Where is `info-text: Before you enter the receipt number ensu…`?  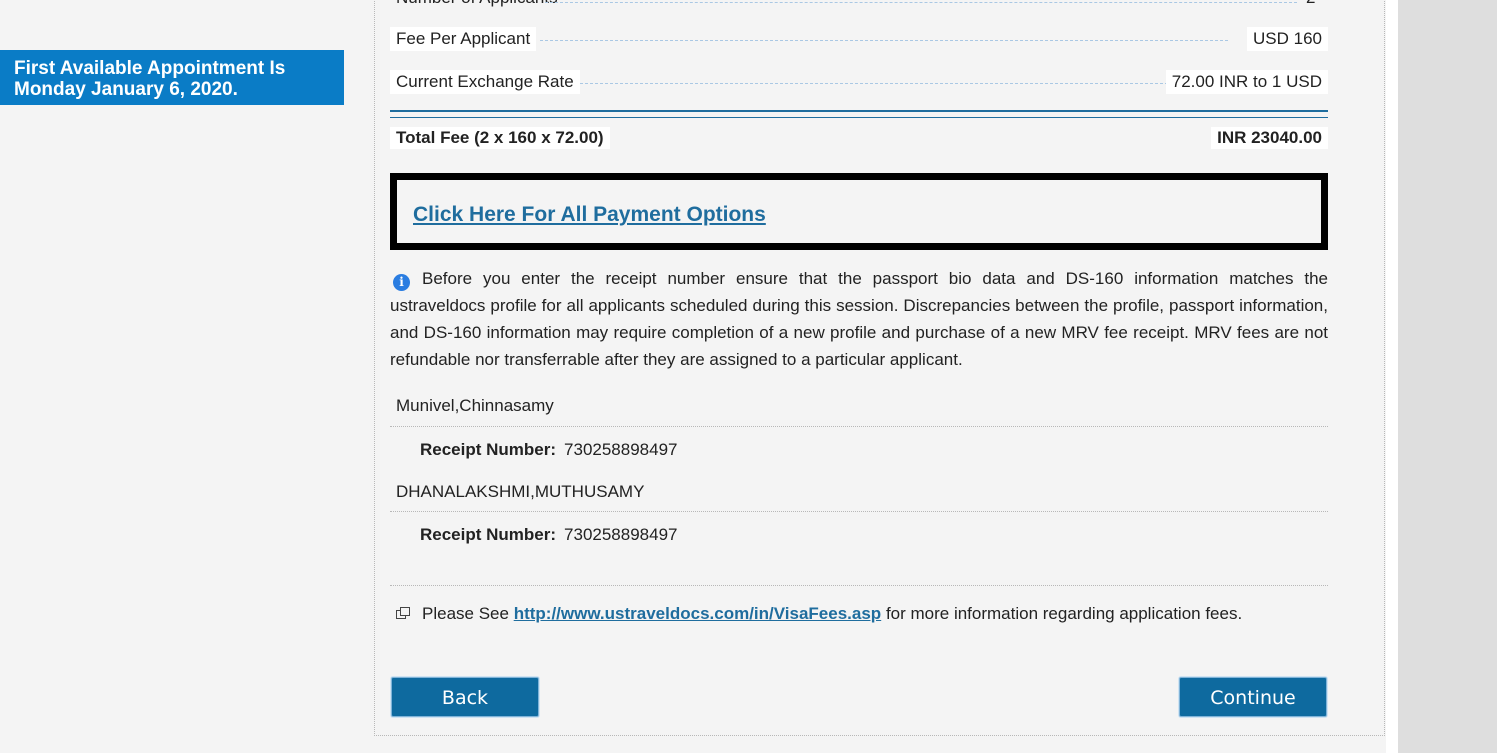 info-text: Before you enter the receipt number ensu… is located at coordinates (859, 319).